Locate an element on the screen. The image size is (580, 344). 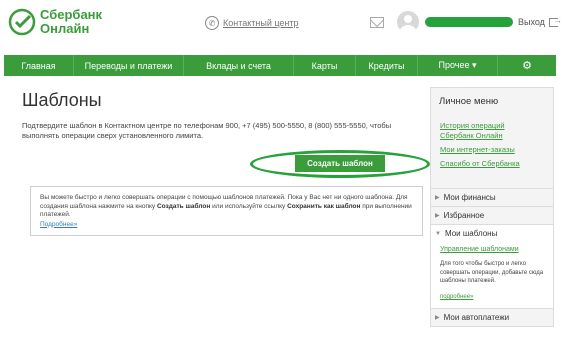
info-bold-create: Создать шаблон is located at coordinates (183, 206).